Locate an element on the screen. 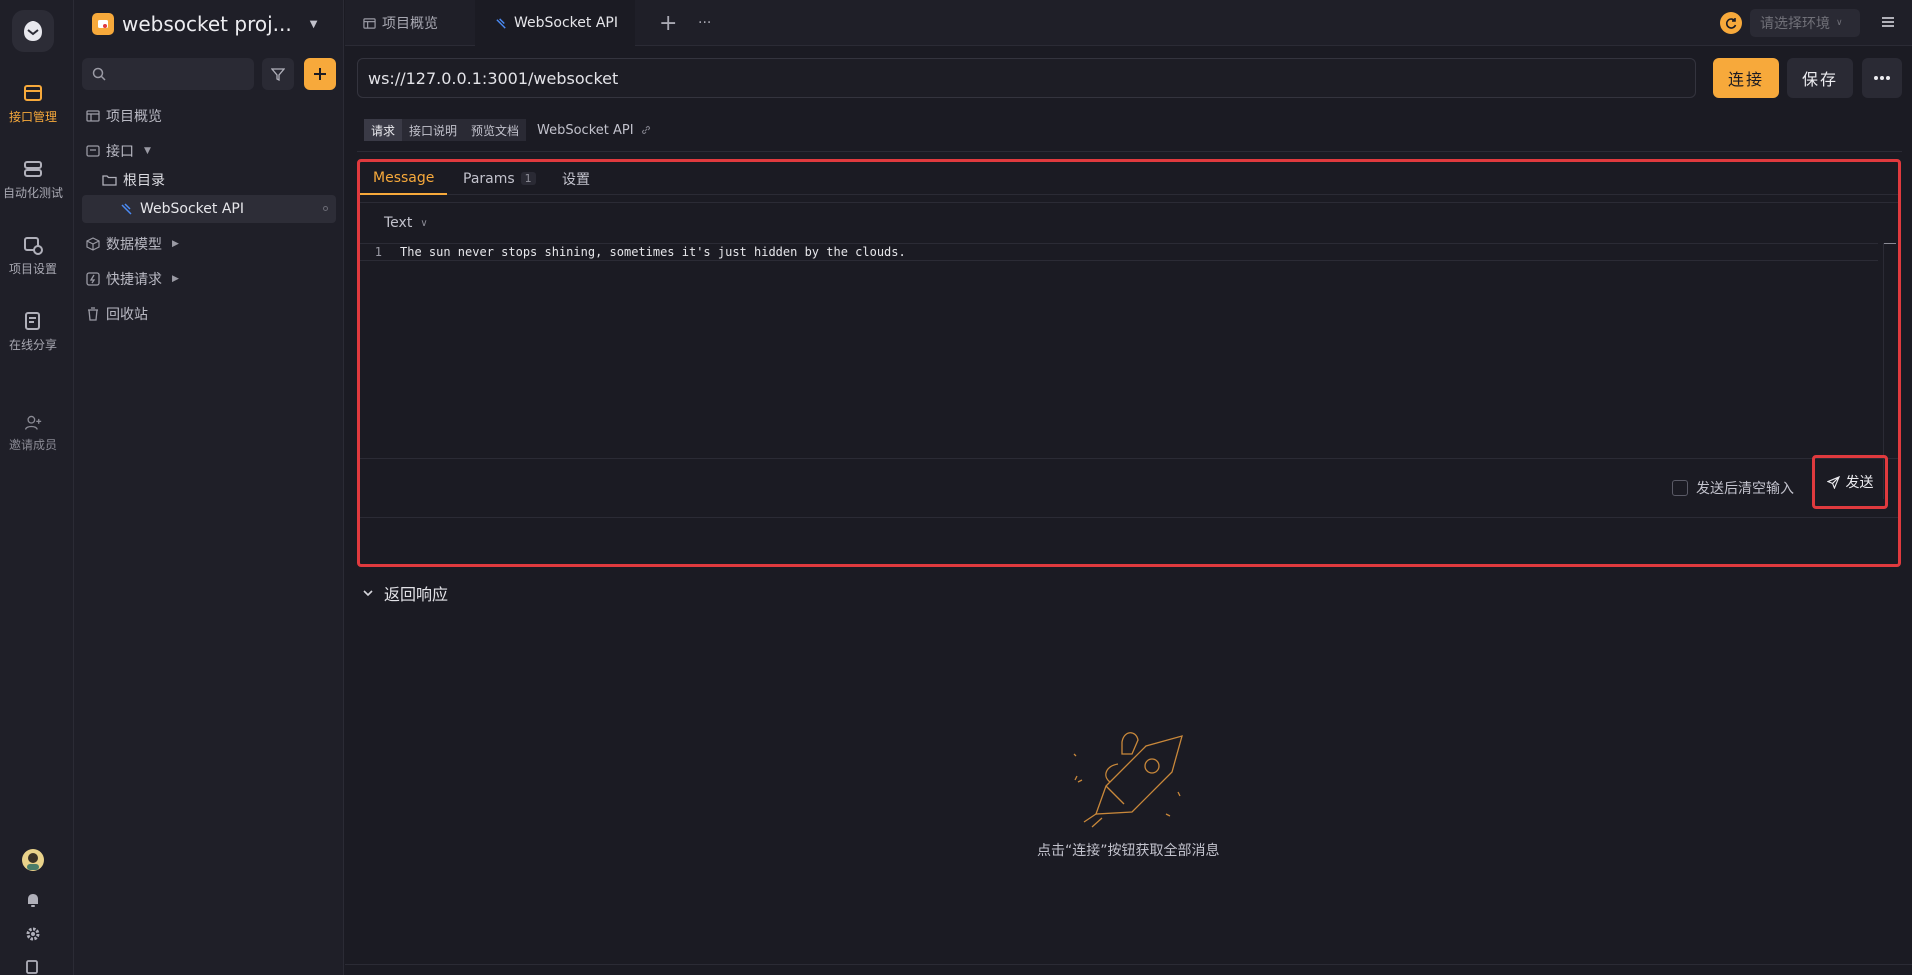 The image size is (1912, 975). clear-after-send-checkbox: 发送后清空输入 is located at coordinates (1733, 488).